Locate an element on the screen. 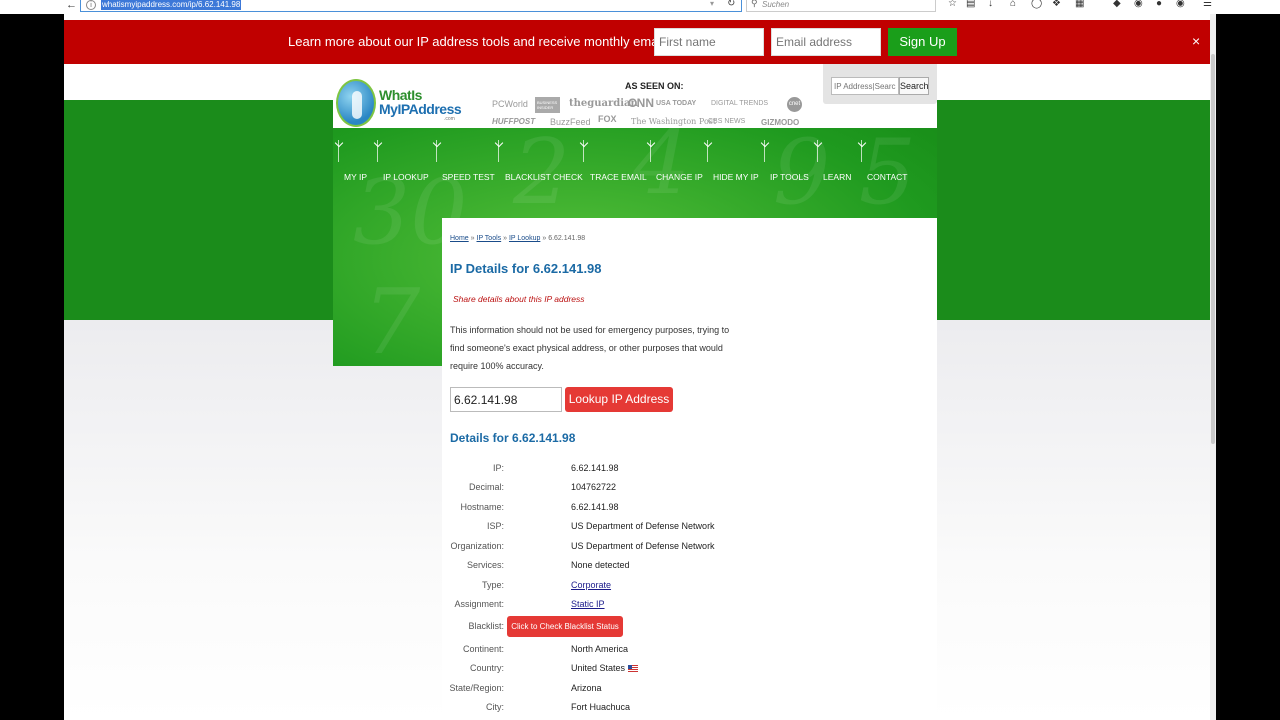  detail-label-organization: Organization: is located at coordinates (477, 546).